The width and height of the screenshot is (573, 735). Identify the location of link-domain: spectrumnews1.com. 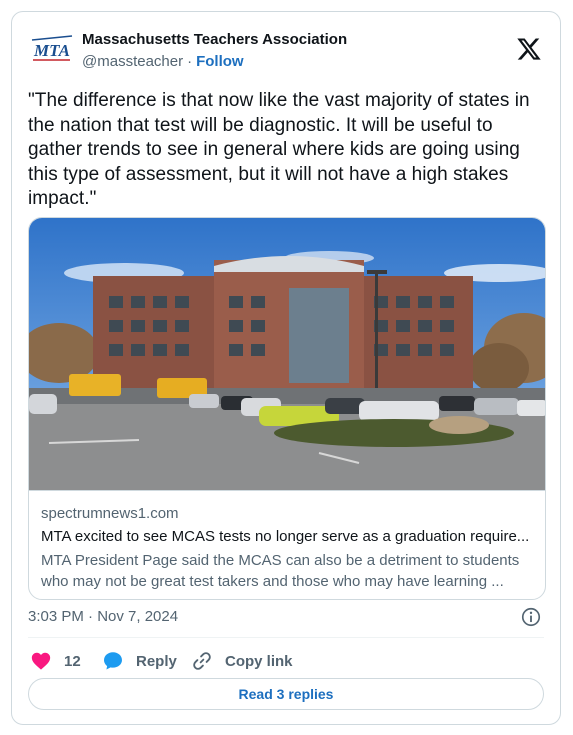
(110, 513).